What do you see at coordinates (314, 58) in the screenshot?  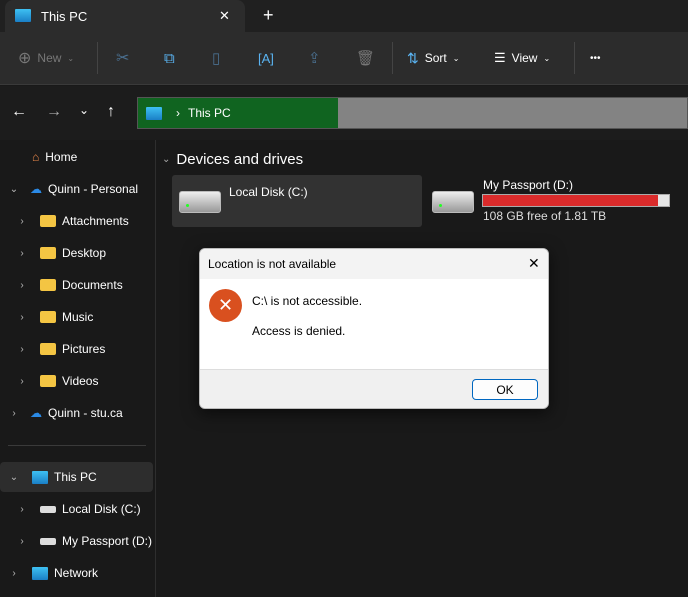 I see `share-icon: ⇪` at bounding box center [314, 58].